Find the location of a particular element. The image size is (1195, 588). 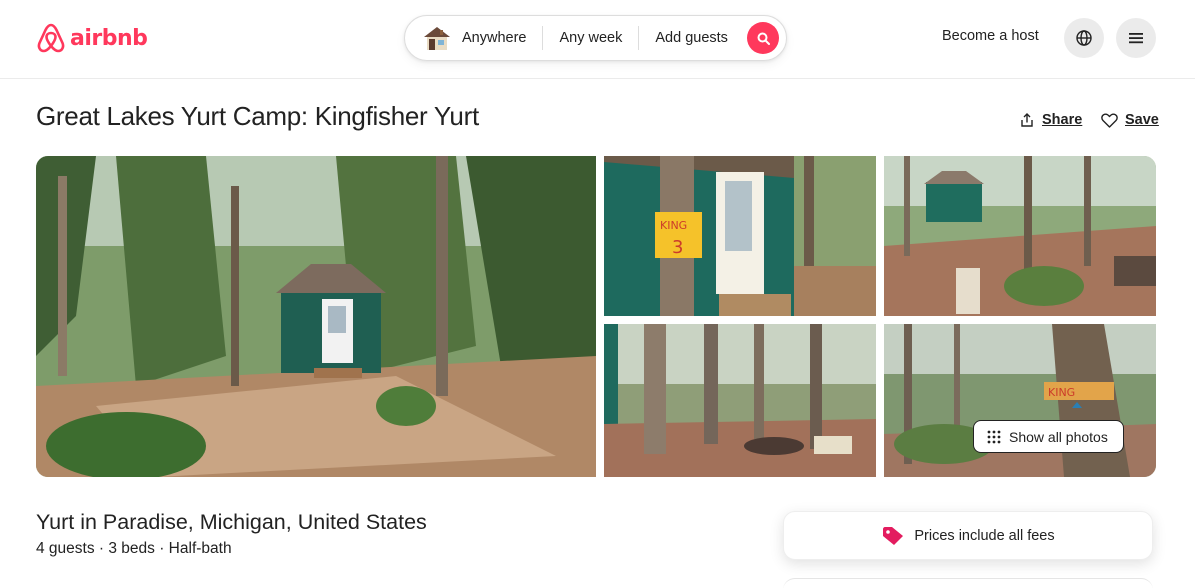

photo-firepit is located at coordinates (740, 400).